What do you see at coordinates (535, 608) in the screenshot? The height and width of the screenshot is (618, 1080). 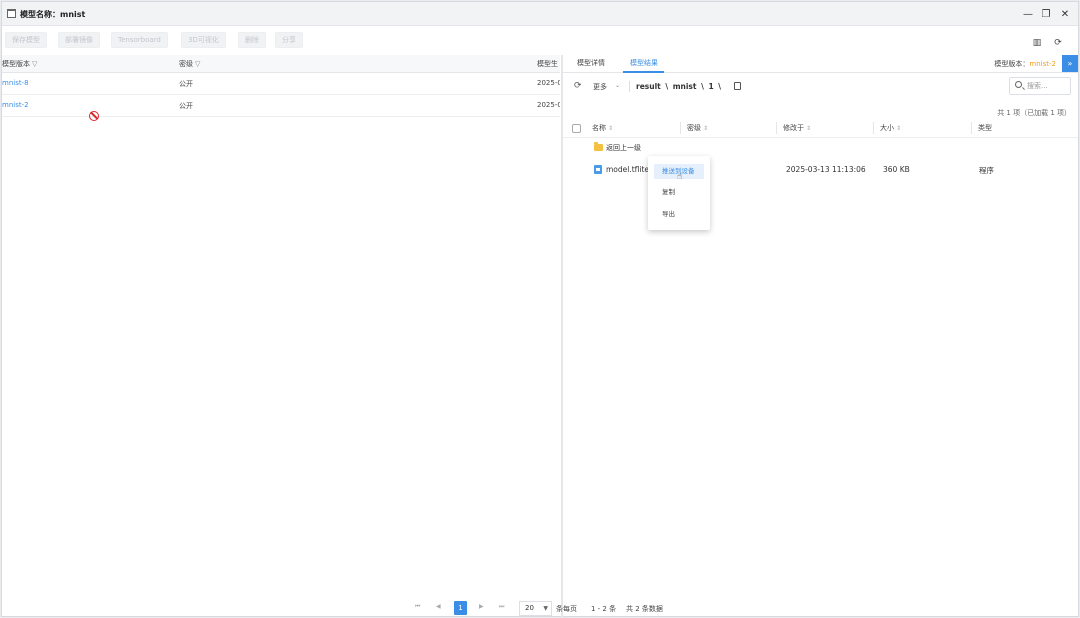 I see `page-size-select: 20 ▼` at bounding box center [535, 608].